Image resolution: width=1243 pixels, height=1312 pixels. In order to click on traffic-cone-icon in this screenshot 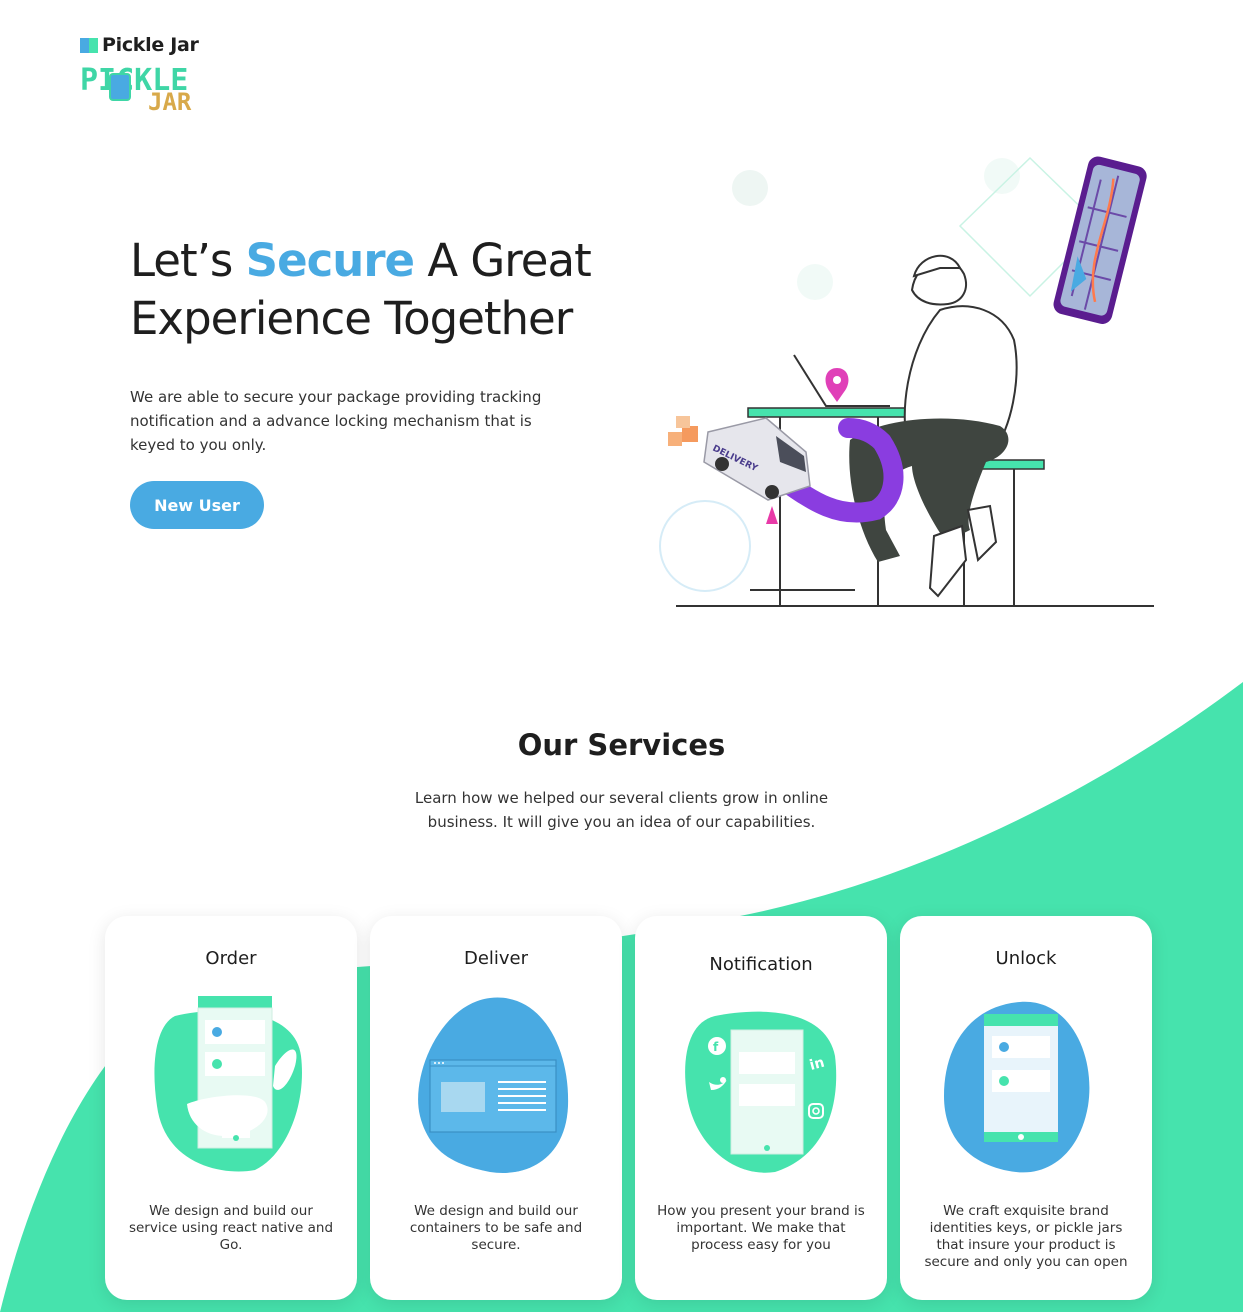, I will do `click(772, 515)`.